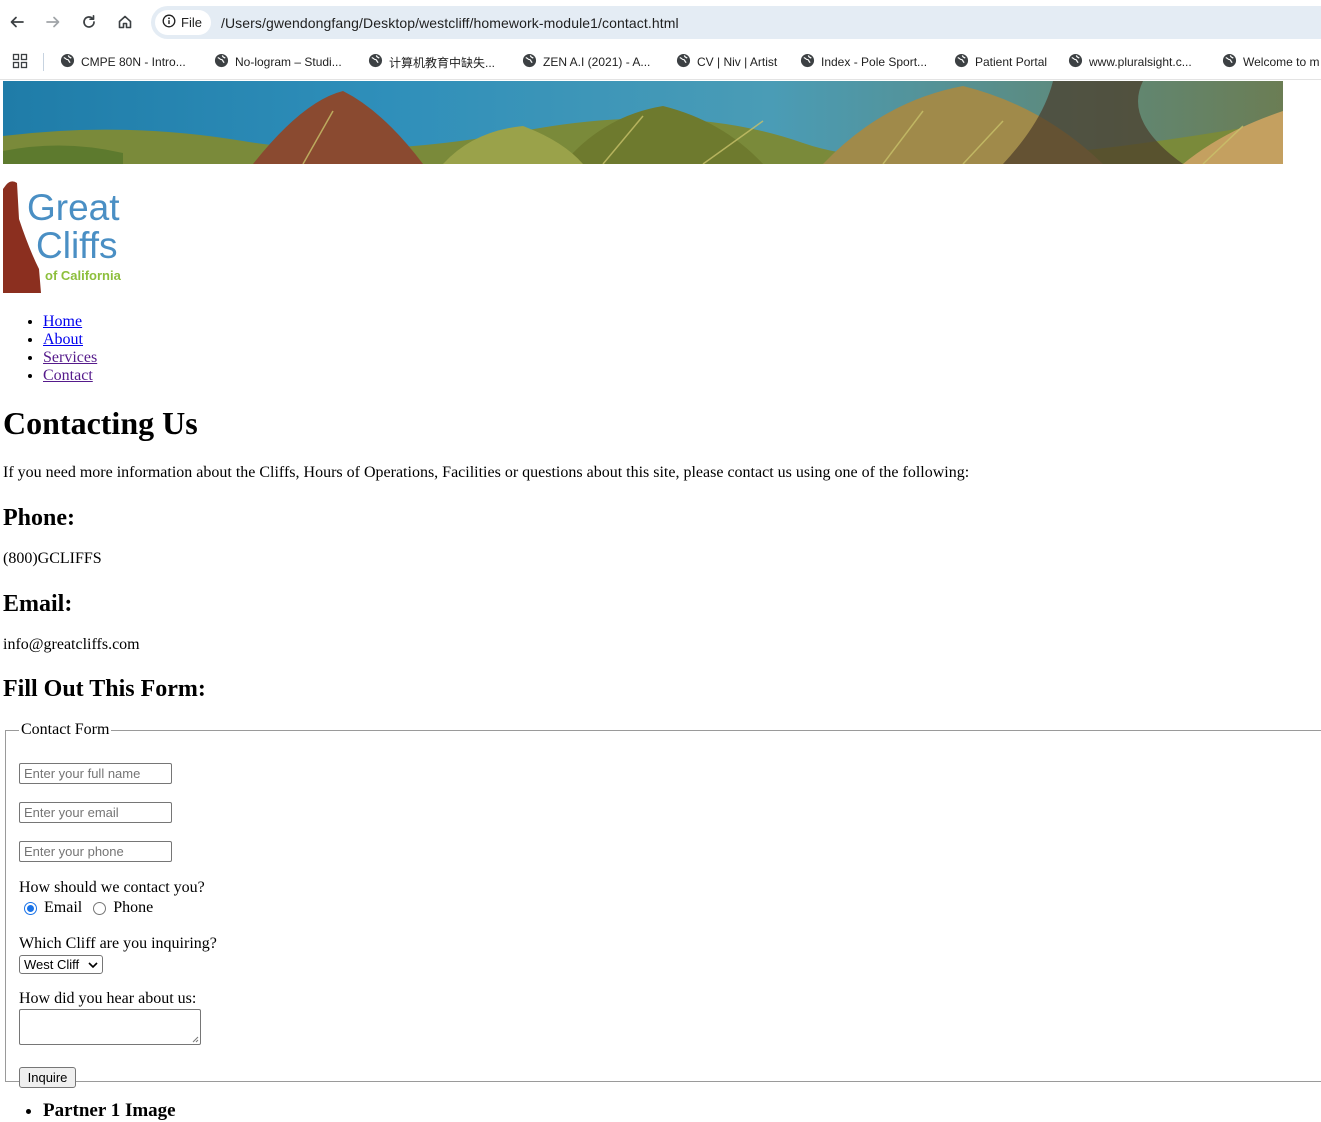 The width and height of the screenshot is (1321, 1122). I want to click on inquire-button: Inquire, so click(47, 1077).